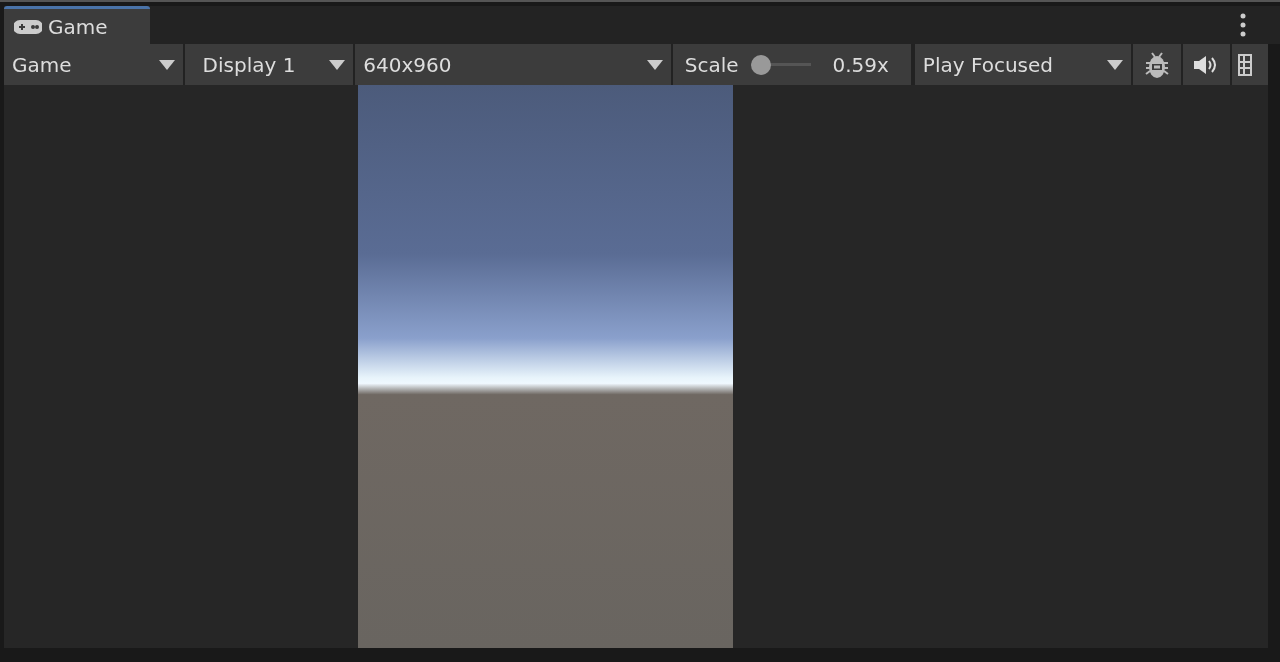  What do you see at coordinates (93, 64) in the screenshot?
I see `view-dropdown: Game` at bounding box center [93, 64].